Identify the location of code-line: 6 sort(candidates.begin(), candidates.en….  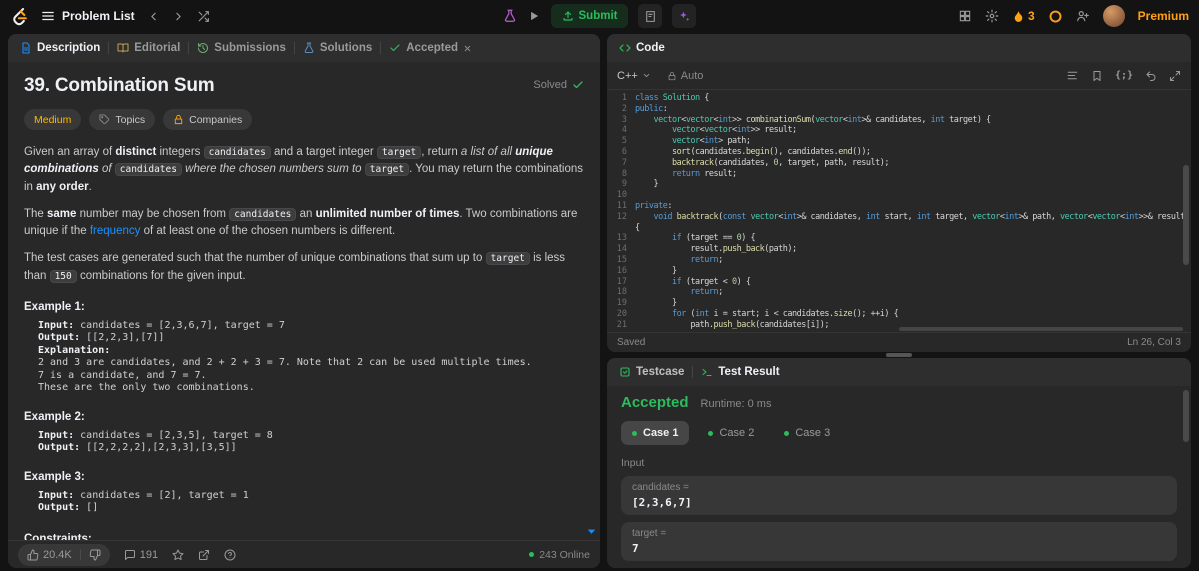
(899, 152).